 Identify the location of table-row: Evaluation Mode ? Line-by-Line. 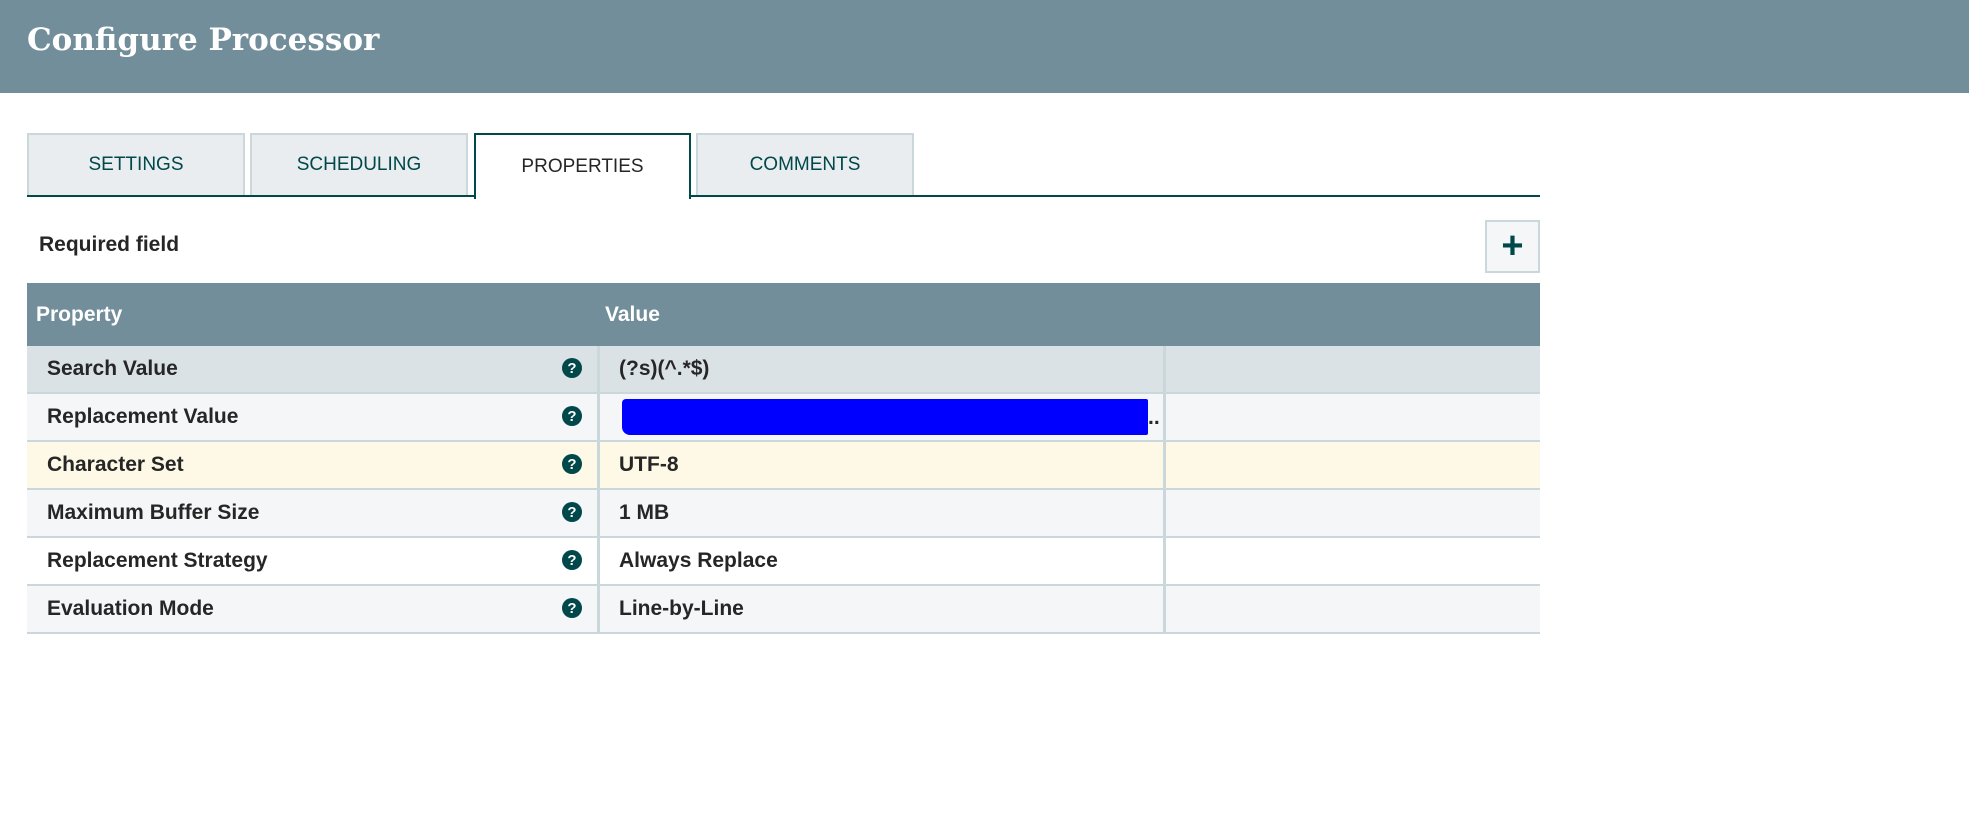
(783, 610).